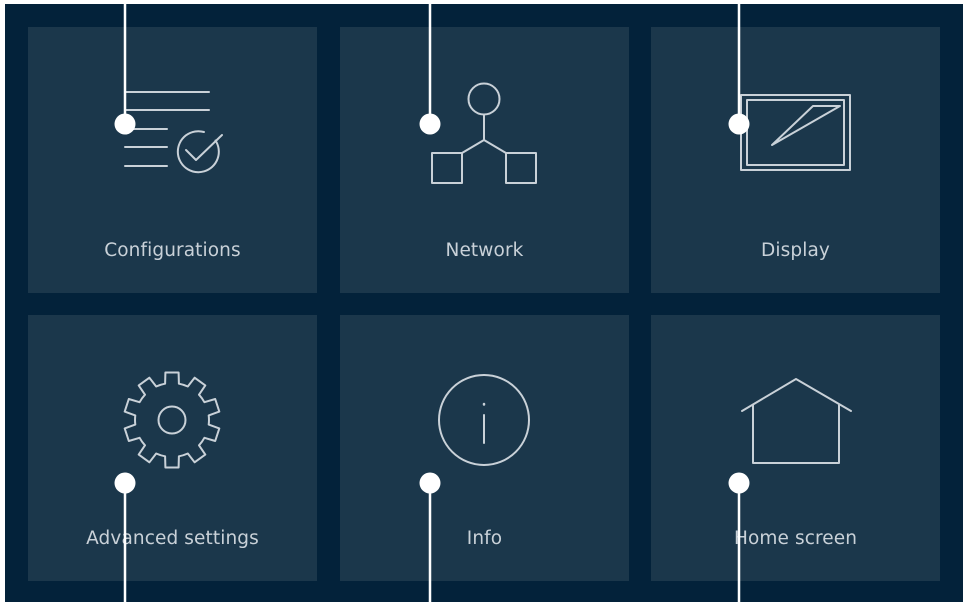 Image resolution: width=968 pixels, height=602 pixels. What do you see at coordinates (795, 538) in the screenshot?
I see `home-screen-label: Home screen` at bounding box center [795, 538].